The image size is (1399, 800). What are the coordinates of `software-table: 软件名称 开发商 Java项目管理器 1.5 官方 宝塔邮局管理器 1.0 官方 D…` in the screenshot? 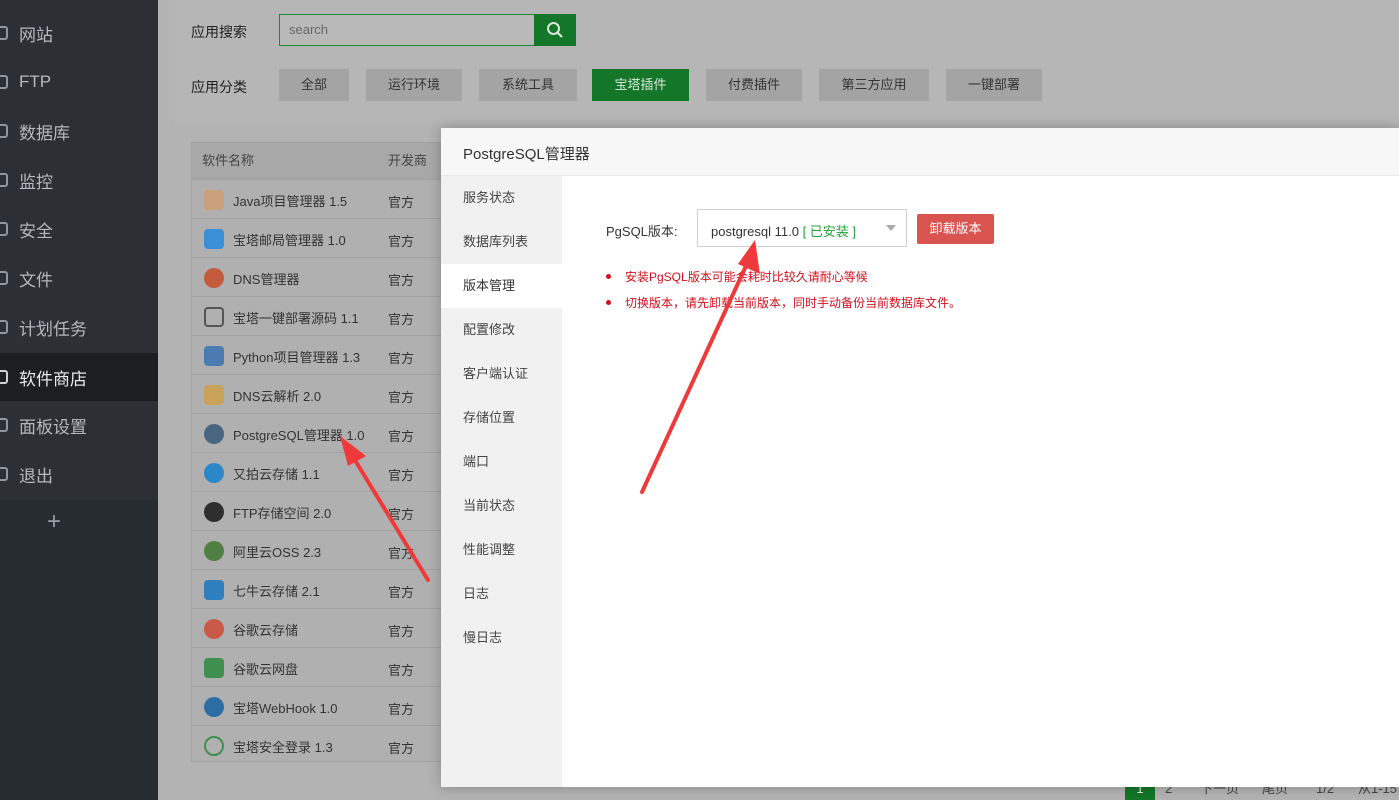 It's located at (321, 453).